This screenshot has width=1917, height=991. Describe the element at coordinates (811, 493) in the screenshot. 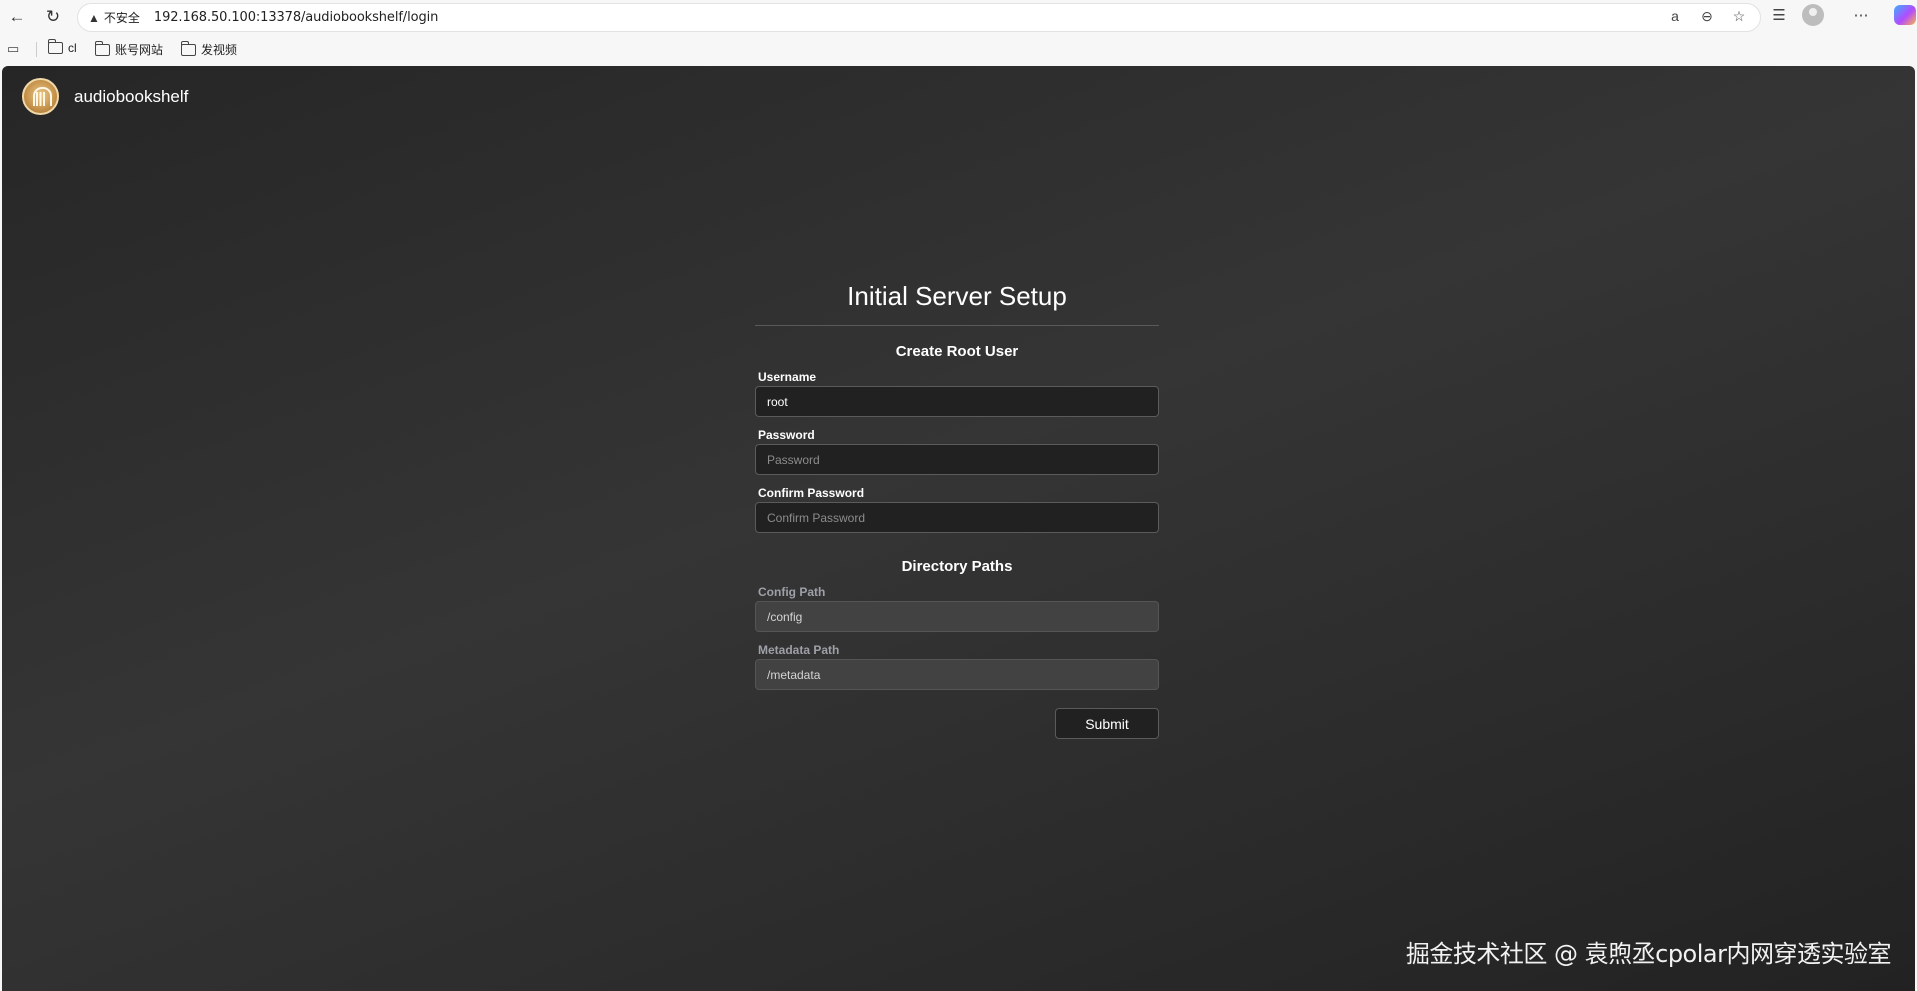

I see `confirm-password-label: Confirm Password` at that location.